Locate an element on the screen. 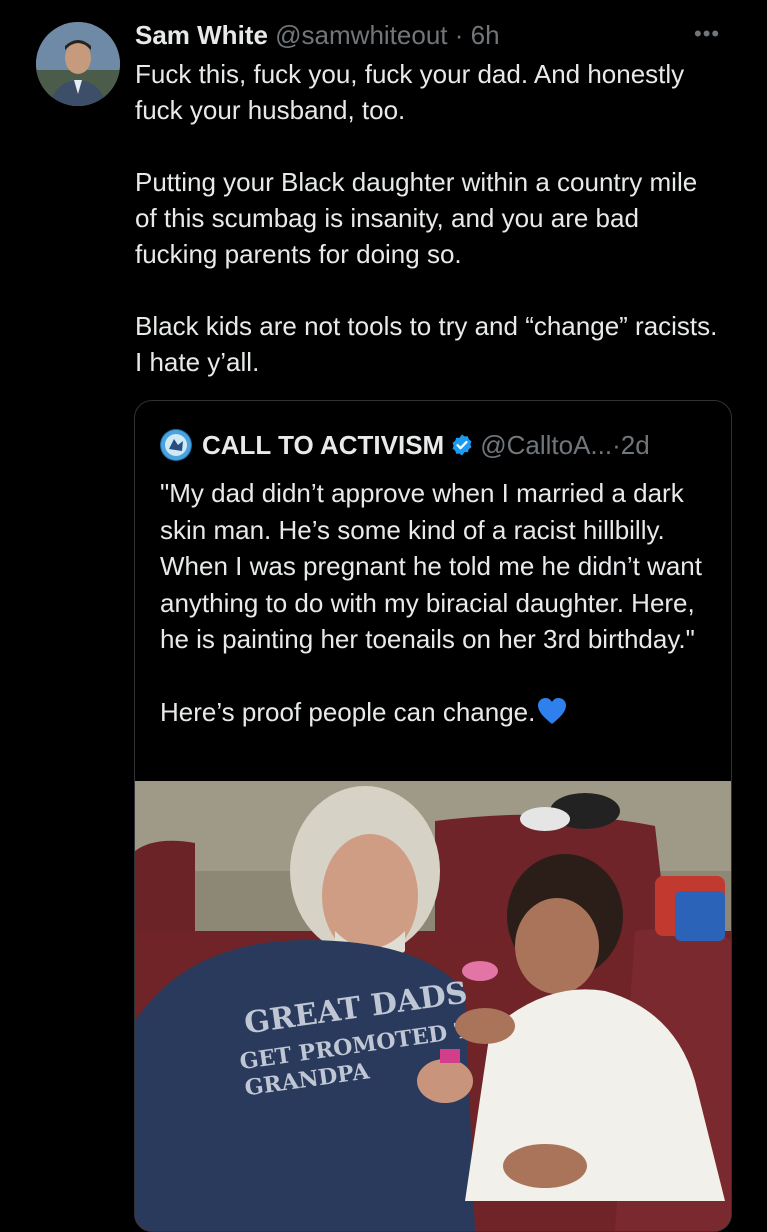 The image size is (767, 1232). tweet-header: Sam White @samwhiteout · 6h is located at coordinates (317, 35).